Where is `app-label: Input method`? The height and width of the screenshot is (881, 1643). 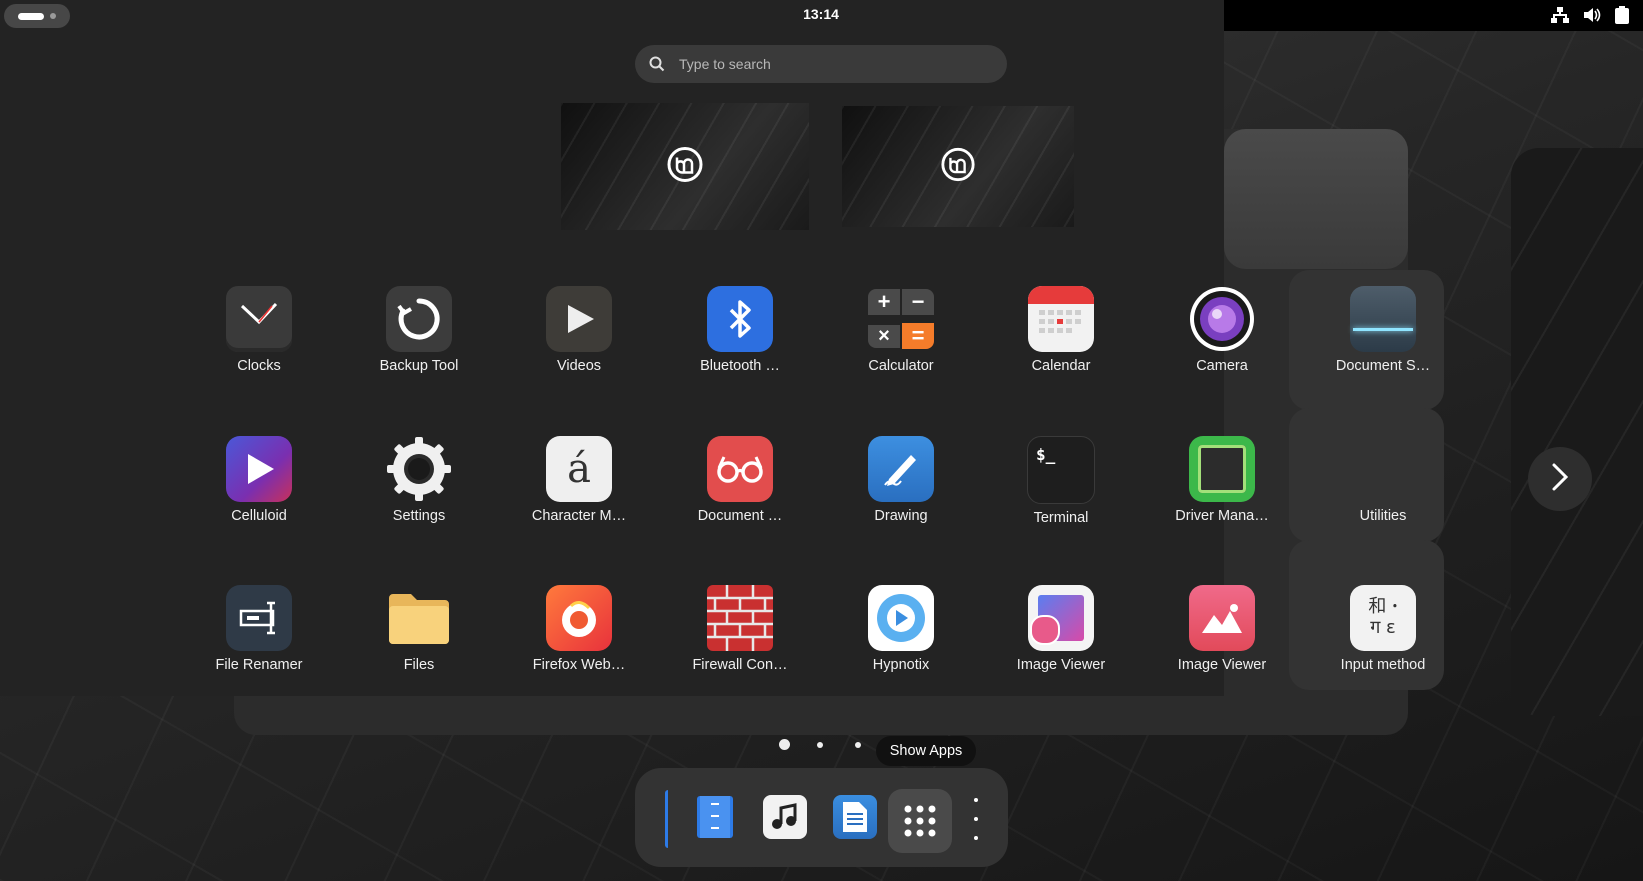 app-label: Input method is located at coordinates (1383, 665).